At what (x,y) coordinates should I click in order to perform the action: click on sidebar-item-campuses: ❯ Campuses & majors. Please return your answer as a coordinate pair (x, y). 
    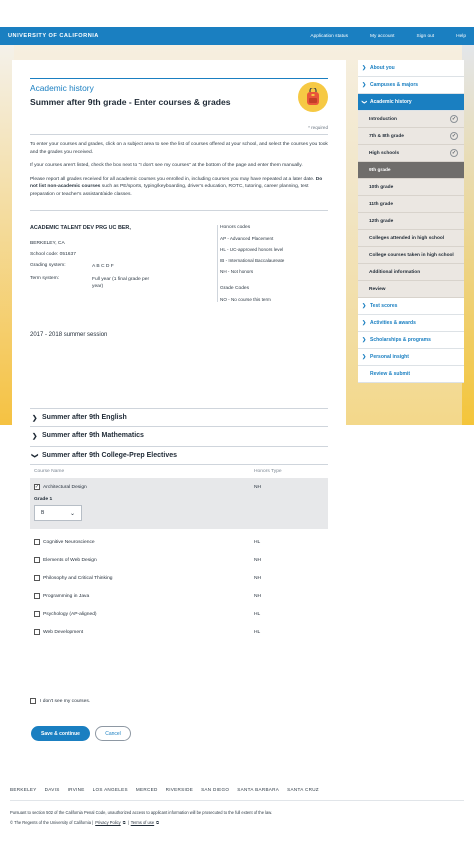
    Looking at the image, I should click on (411, 85).